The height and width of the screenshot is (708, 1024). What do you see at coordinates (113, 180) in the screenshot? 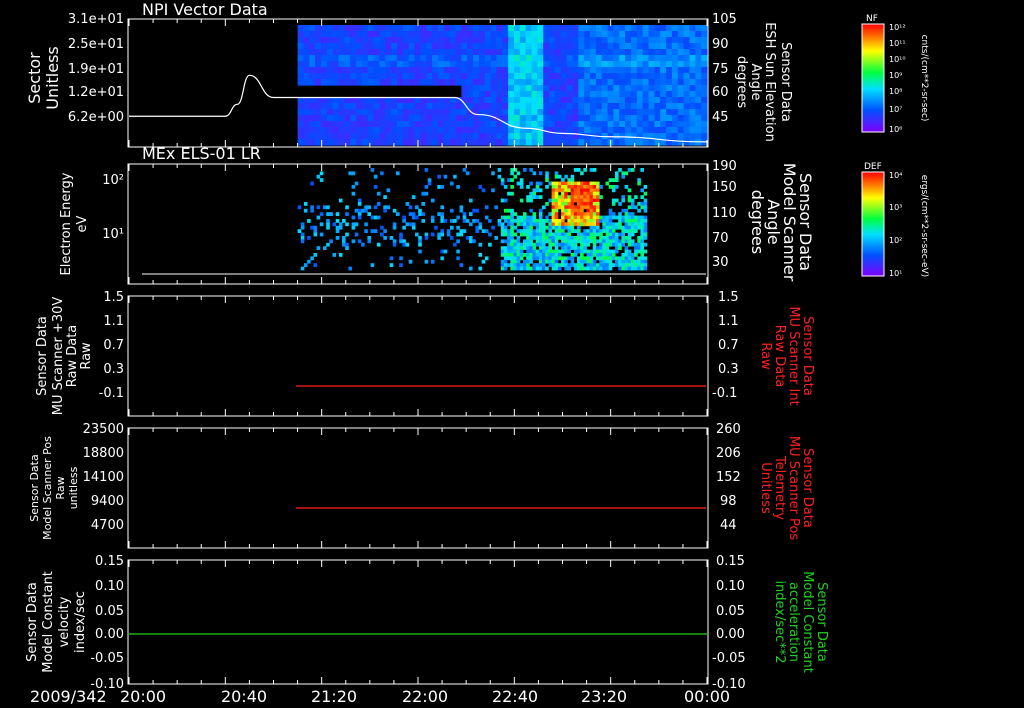
I see `p2-ytick-left-0: 10²` at bounding box center [113, 180].